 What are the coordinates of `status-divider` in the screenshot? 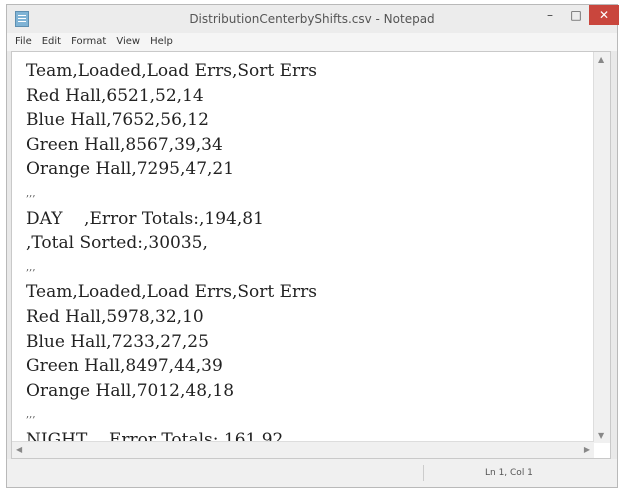 It's located at (423, 473).